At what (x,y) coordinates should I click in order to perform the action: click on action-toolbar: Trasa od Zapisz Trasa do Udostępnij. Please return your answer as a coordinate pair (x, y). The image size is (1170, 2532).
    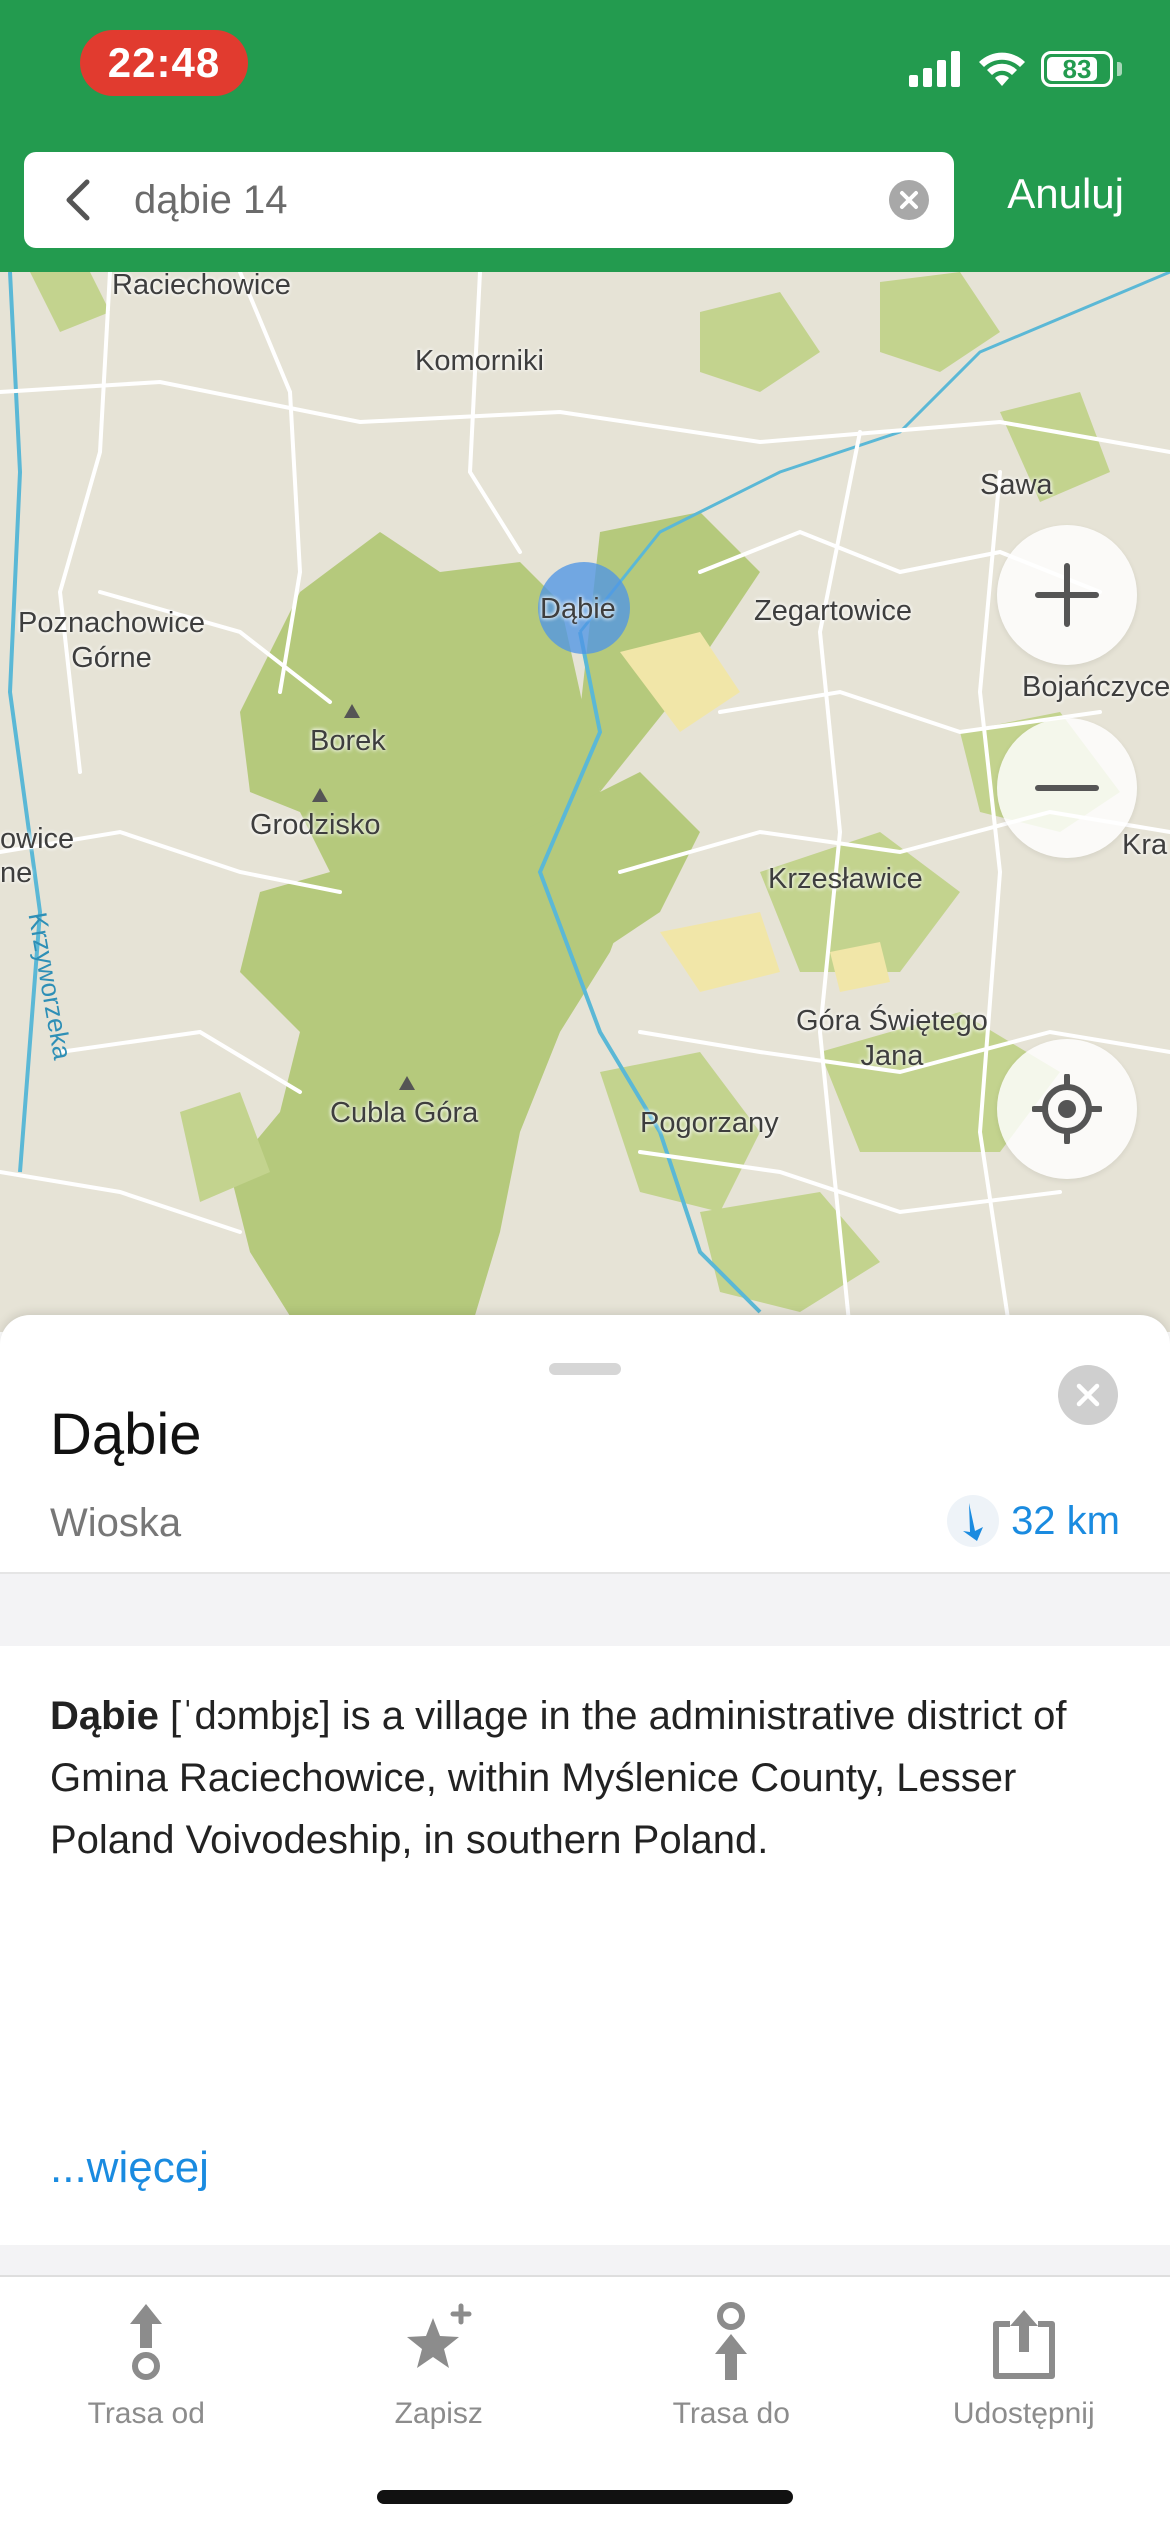
    Looking at the image, I should click on (585, 2367).